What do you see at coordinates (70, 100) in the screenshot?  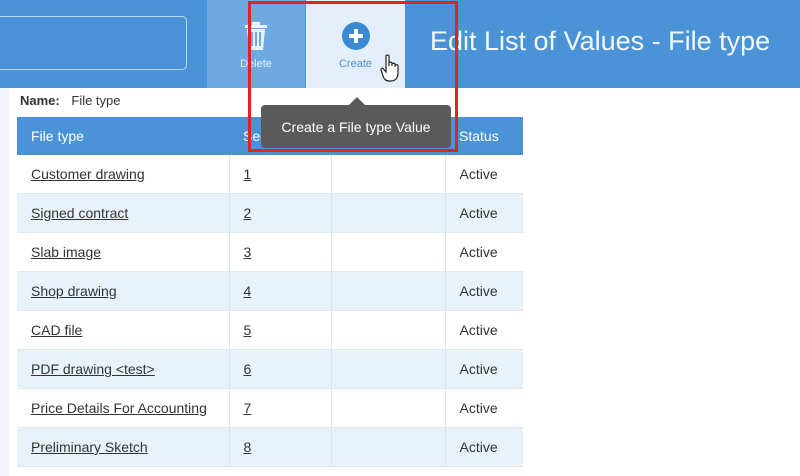 I see `name-row: Name: File type` at bounding box center [70, 100].